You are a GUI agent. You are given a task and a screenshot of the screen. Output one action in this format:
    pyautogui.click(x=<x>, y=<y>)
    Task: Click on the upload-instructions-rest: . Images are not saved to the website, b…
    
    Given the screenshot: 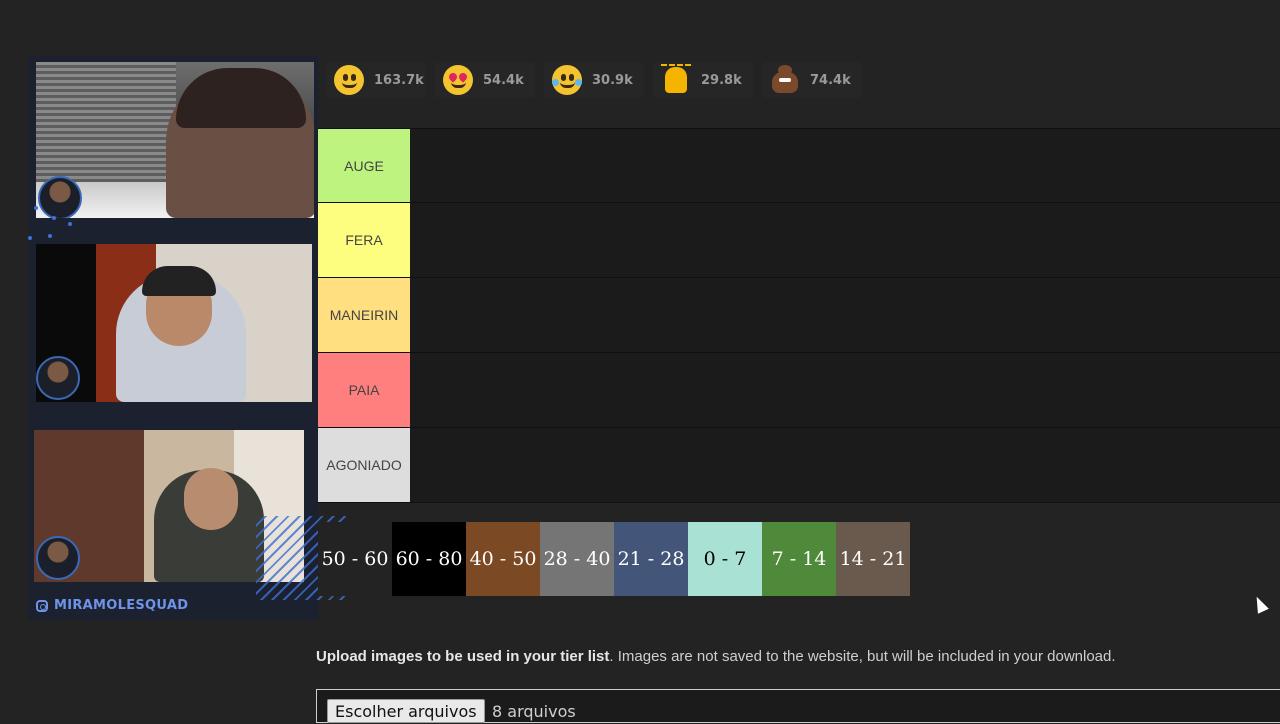 What is the action you would take?
    pyautogui.click(x=862, y=656)
    